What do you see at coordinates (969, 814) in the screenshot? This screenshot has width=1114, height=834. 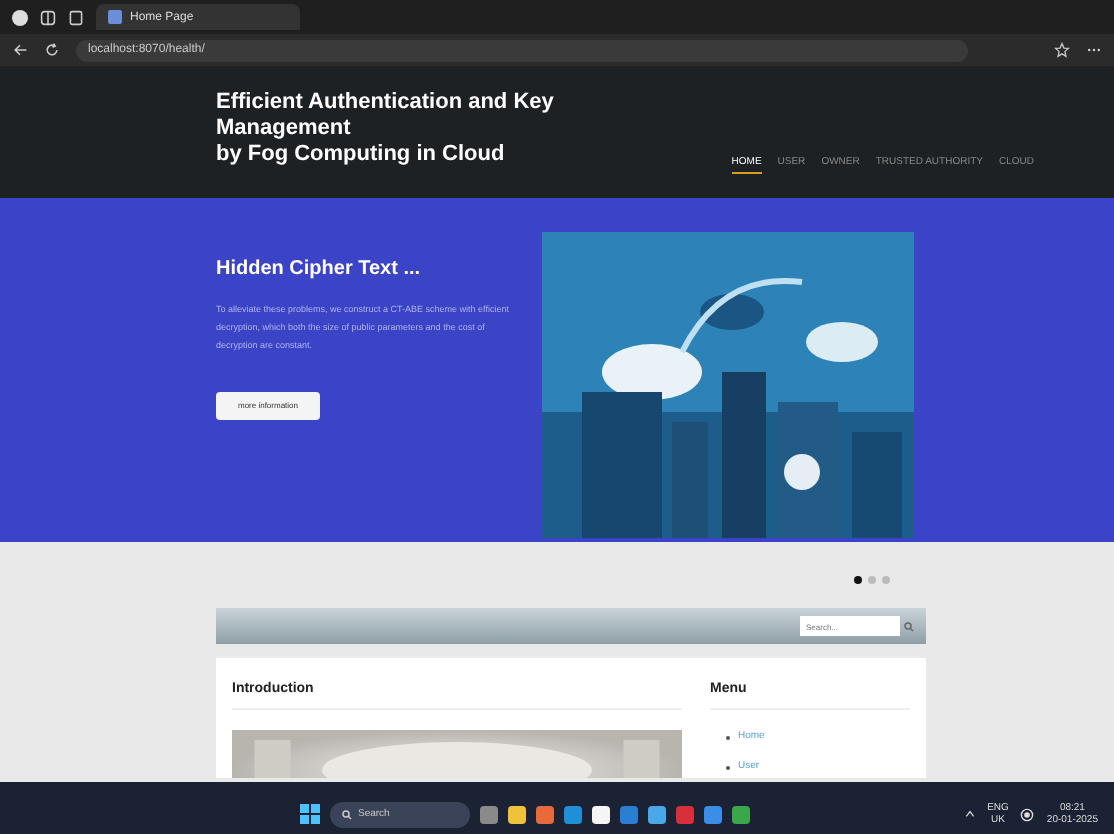 I see `caret-icon` at bounding box center [969, 814].